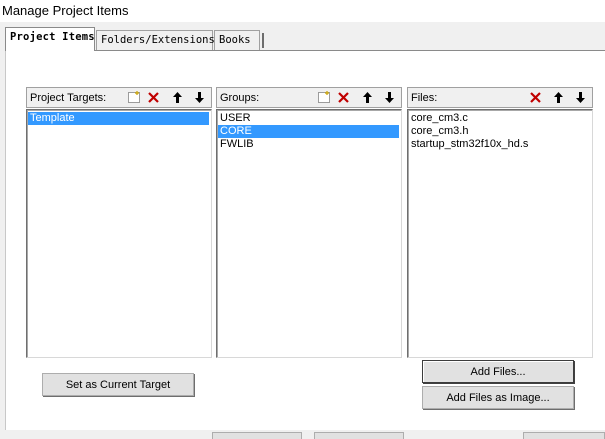  What do you see at coordinates (500, 131) in the screenshot?
I see `list-item: core_cm3.h` at bounding box center [500, 131].